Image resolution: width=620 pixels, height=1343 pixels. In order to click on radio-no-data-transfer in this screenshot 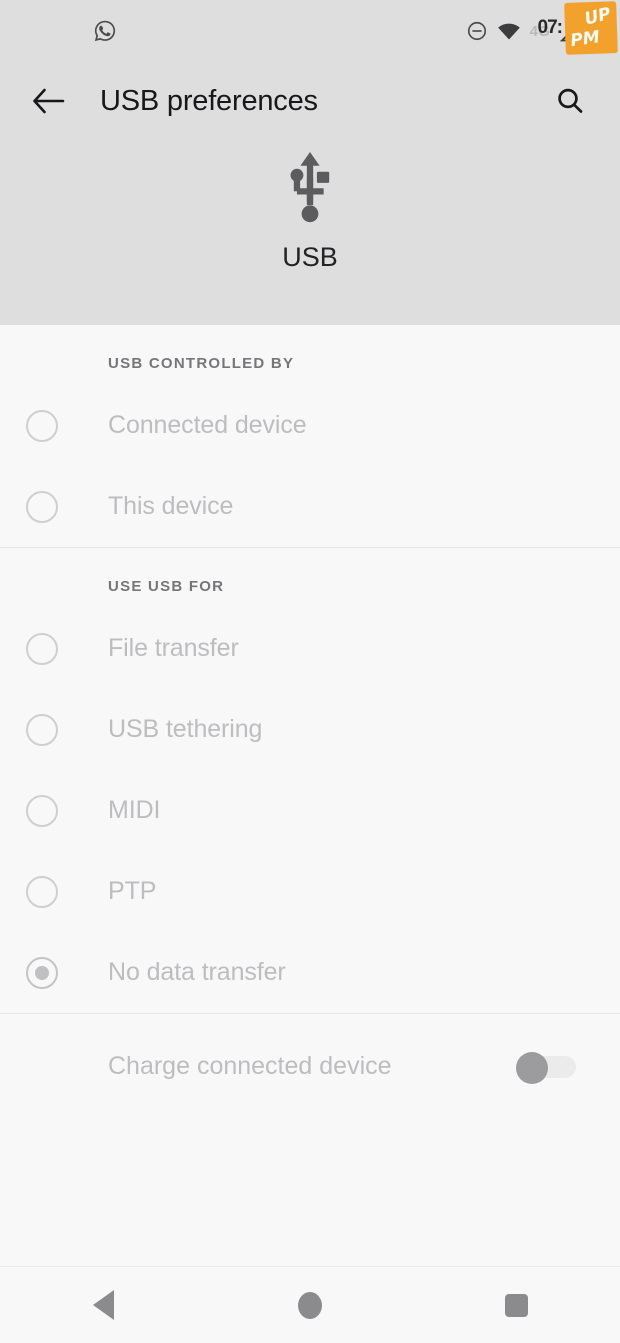, I will do `click(42, 972)`.